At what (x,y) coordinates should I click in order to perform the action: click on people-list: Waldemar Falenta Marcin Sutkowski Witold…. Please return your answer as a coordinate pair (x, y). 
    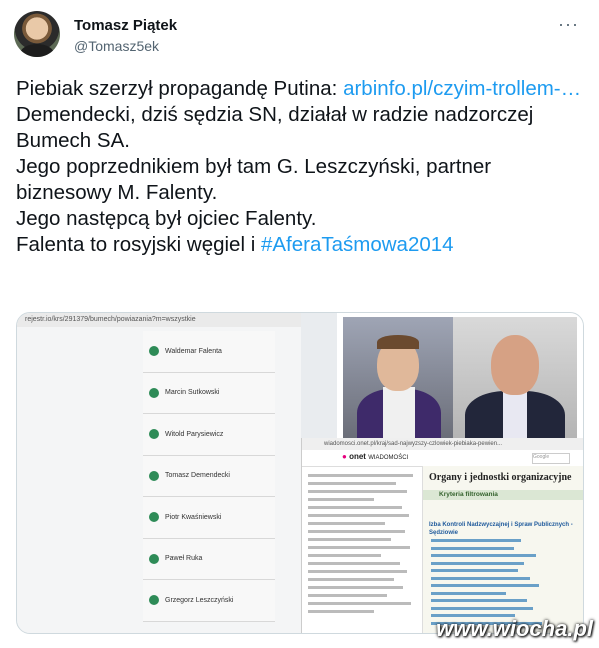
    Looking at the image, I should click on (209, 476).